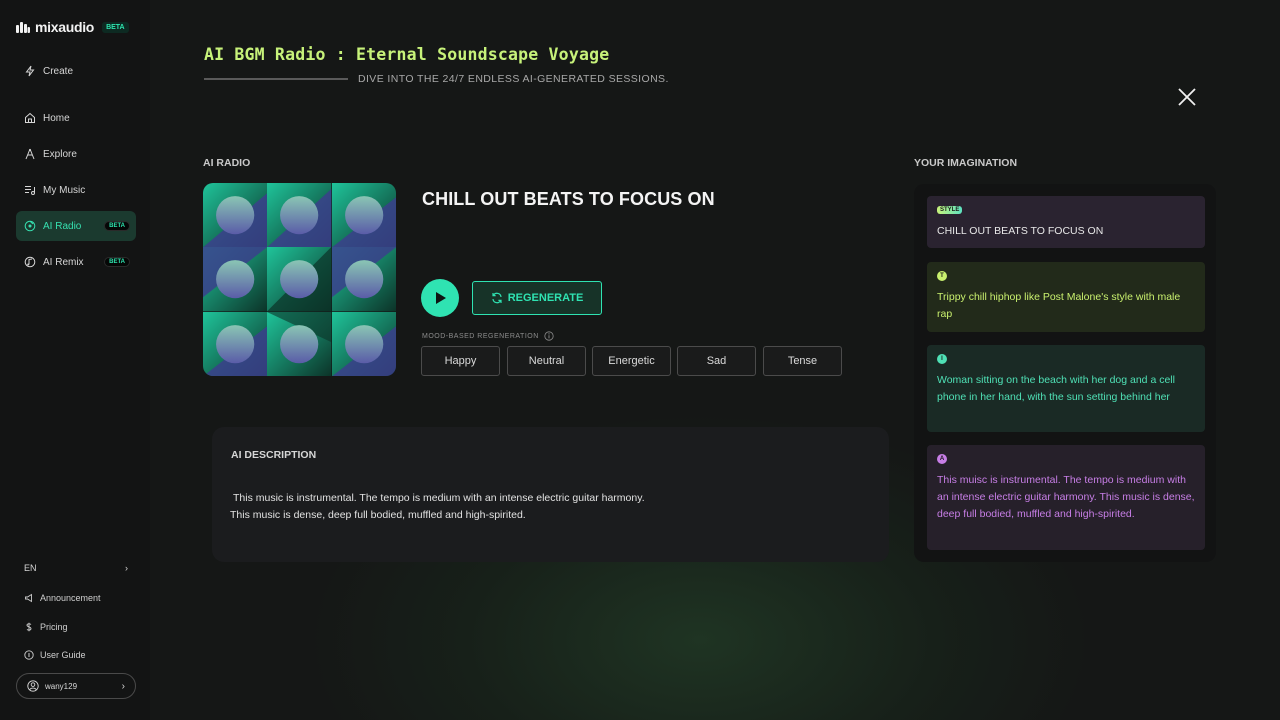 This screenshot has width=1280, height=720. What do you see at coordinates (549, 336) in the screenshot?
I see `info-icon` at bounding box center [549, 336].